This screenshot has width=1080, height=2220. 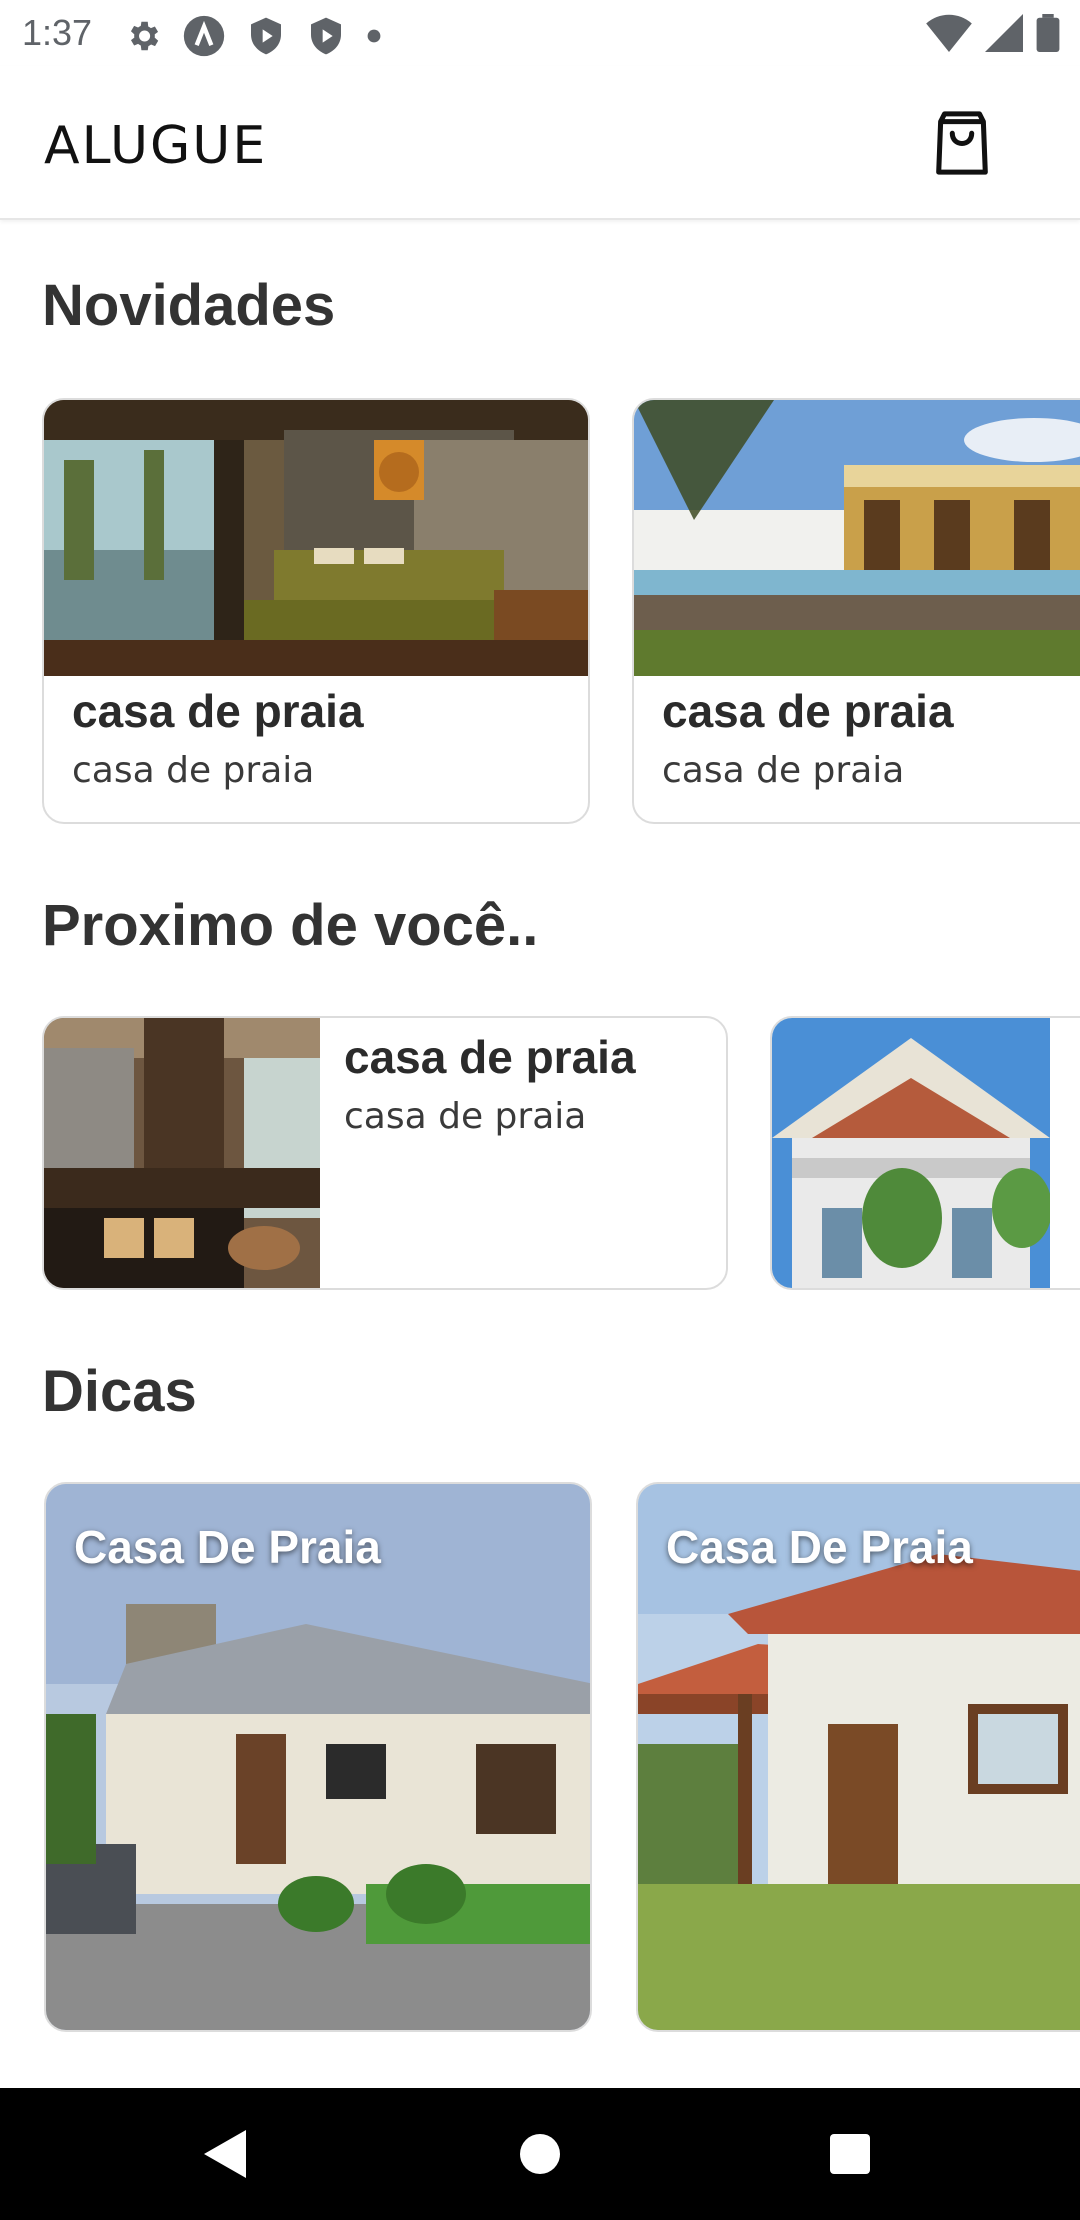 I want to click on wifi-icon, so click(x=949, y=33).